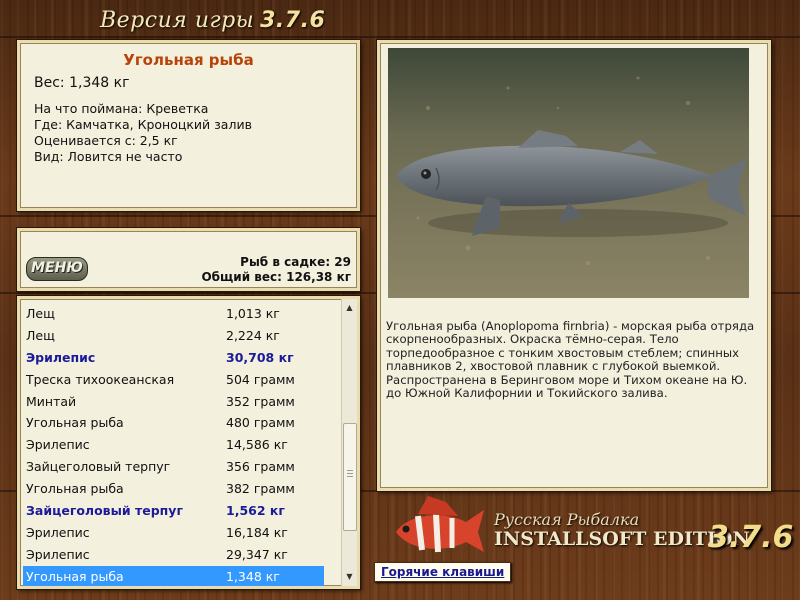 The width and height of the screenshot is (800, 600). Describe the element at coordinates (260, 423) in the screenshot. I see `catch-fish-weight: 480 грамм` at that location.